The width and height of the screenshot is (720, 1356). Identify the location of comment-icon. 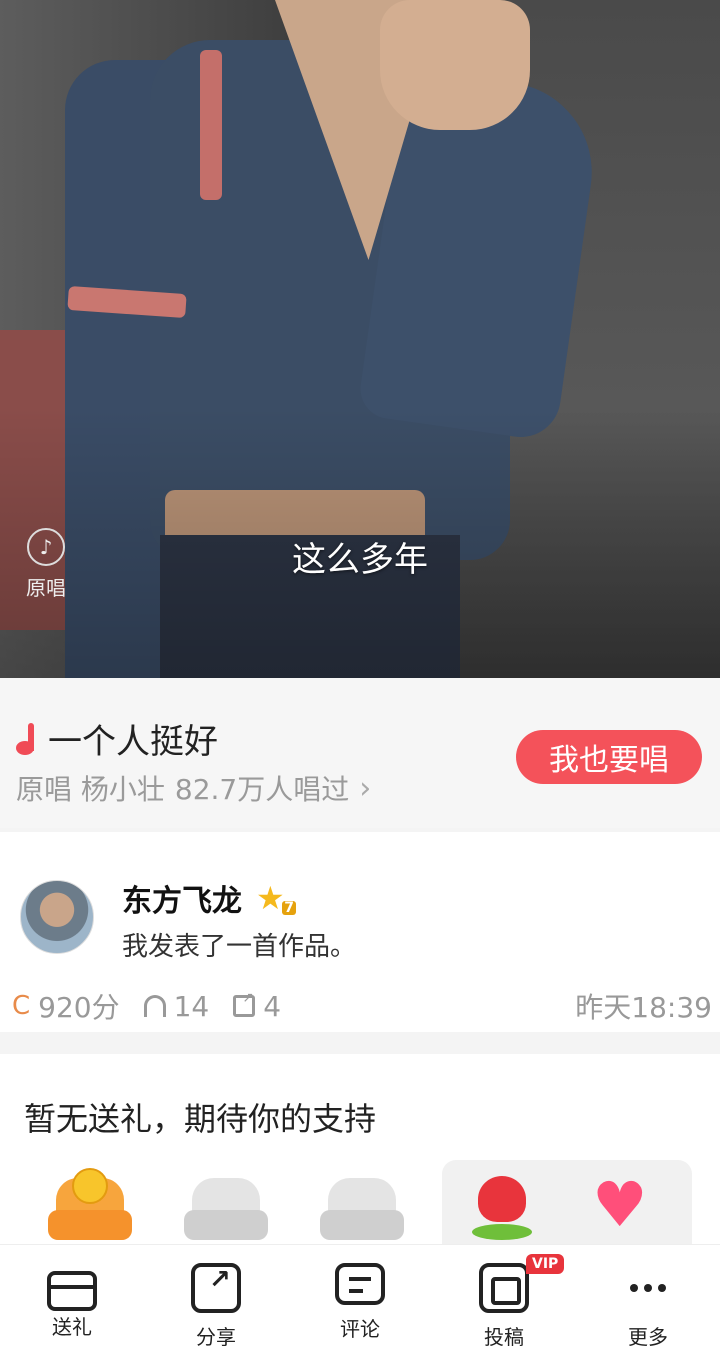
(360, 1284).